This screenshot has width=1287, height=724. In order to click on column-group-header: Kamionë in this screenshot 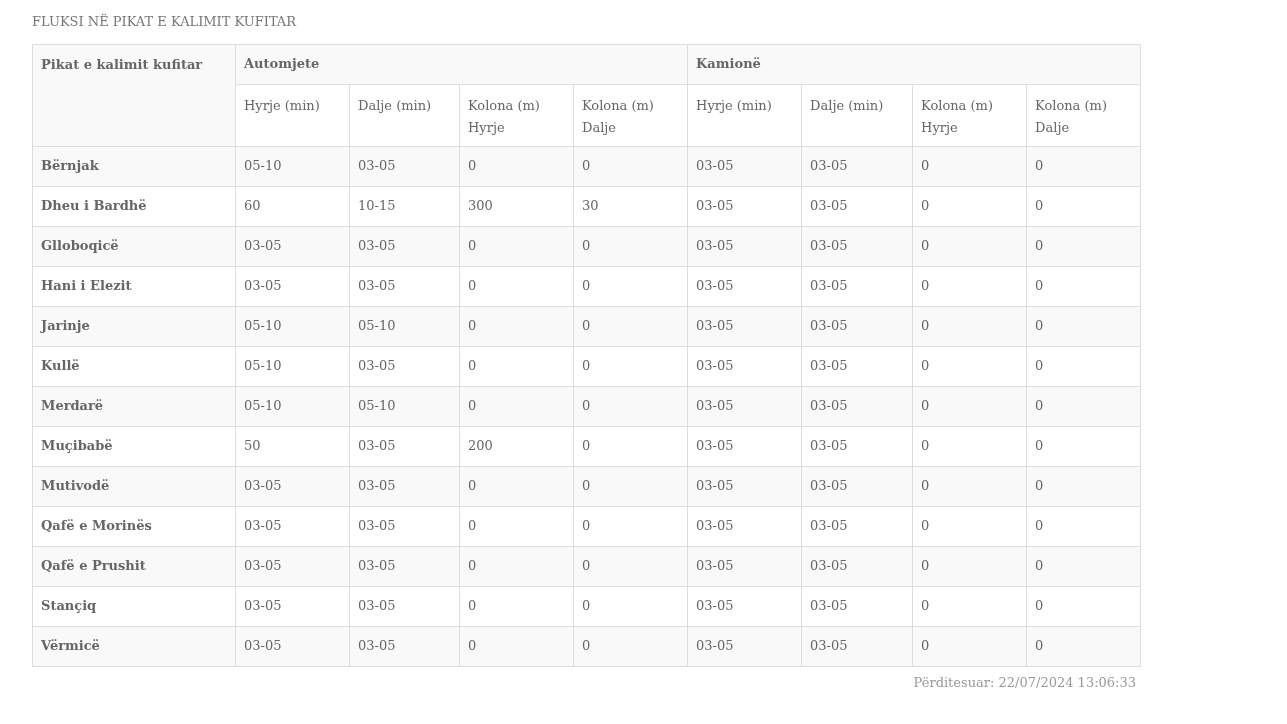, I will do `click(914, 64)`.